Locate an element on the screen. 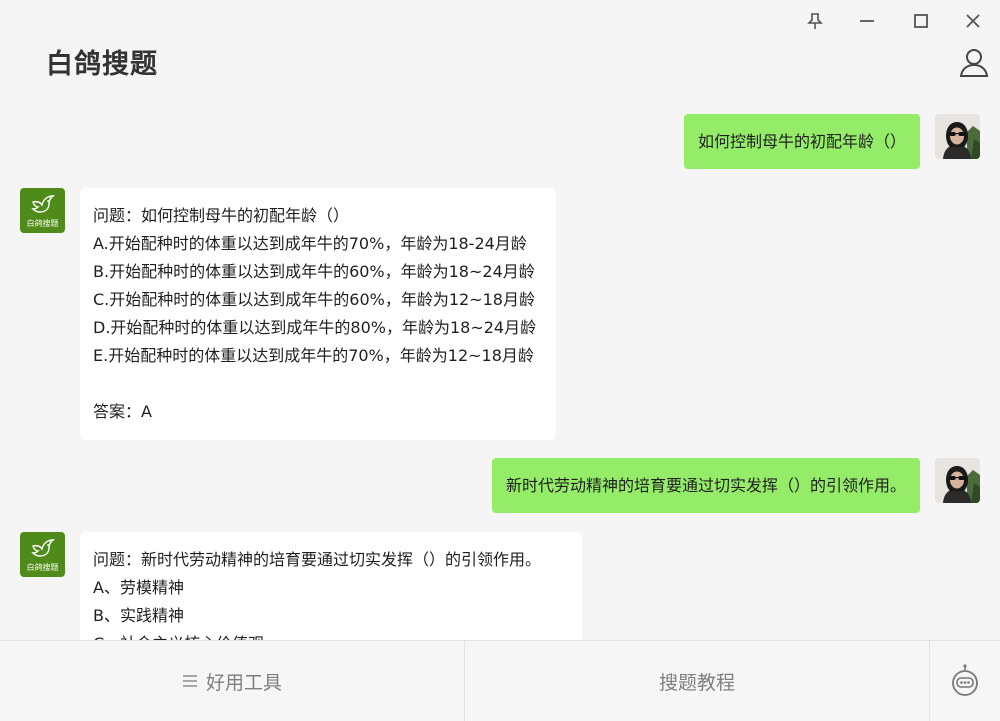 The width and height of the screenshot is (1000, 721). option-line: B、实践精神 is located at coordinates (138, 615).